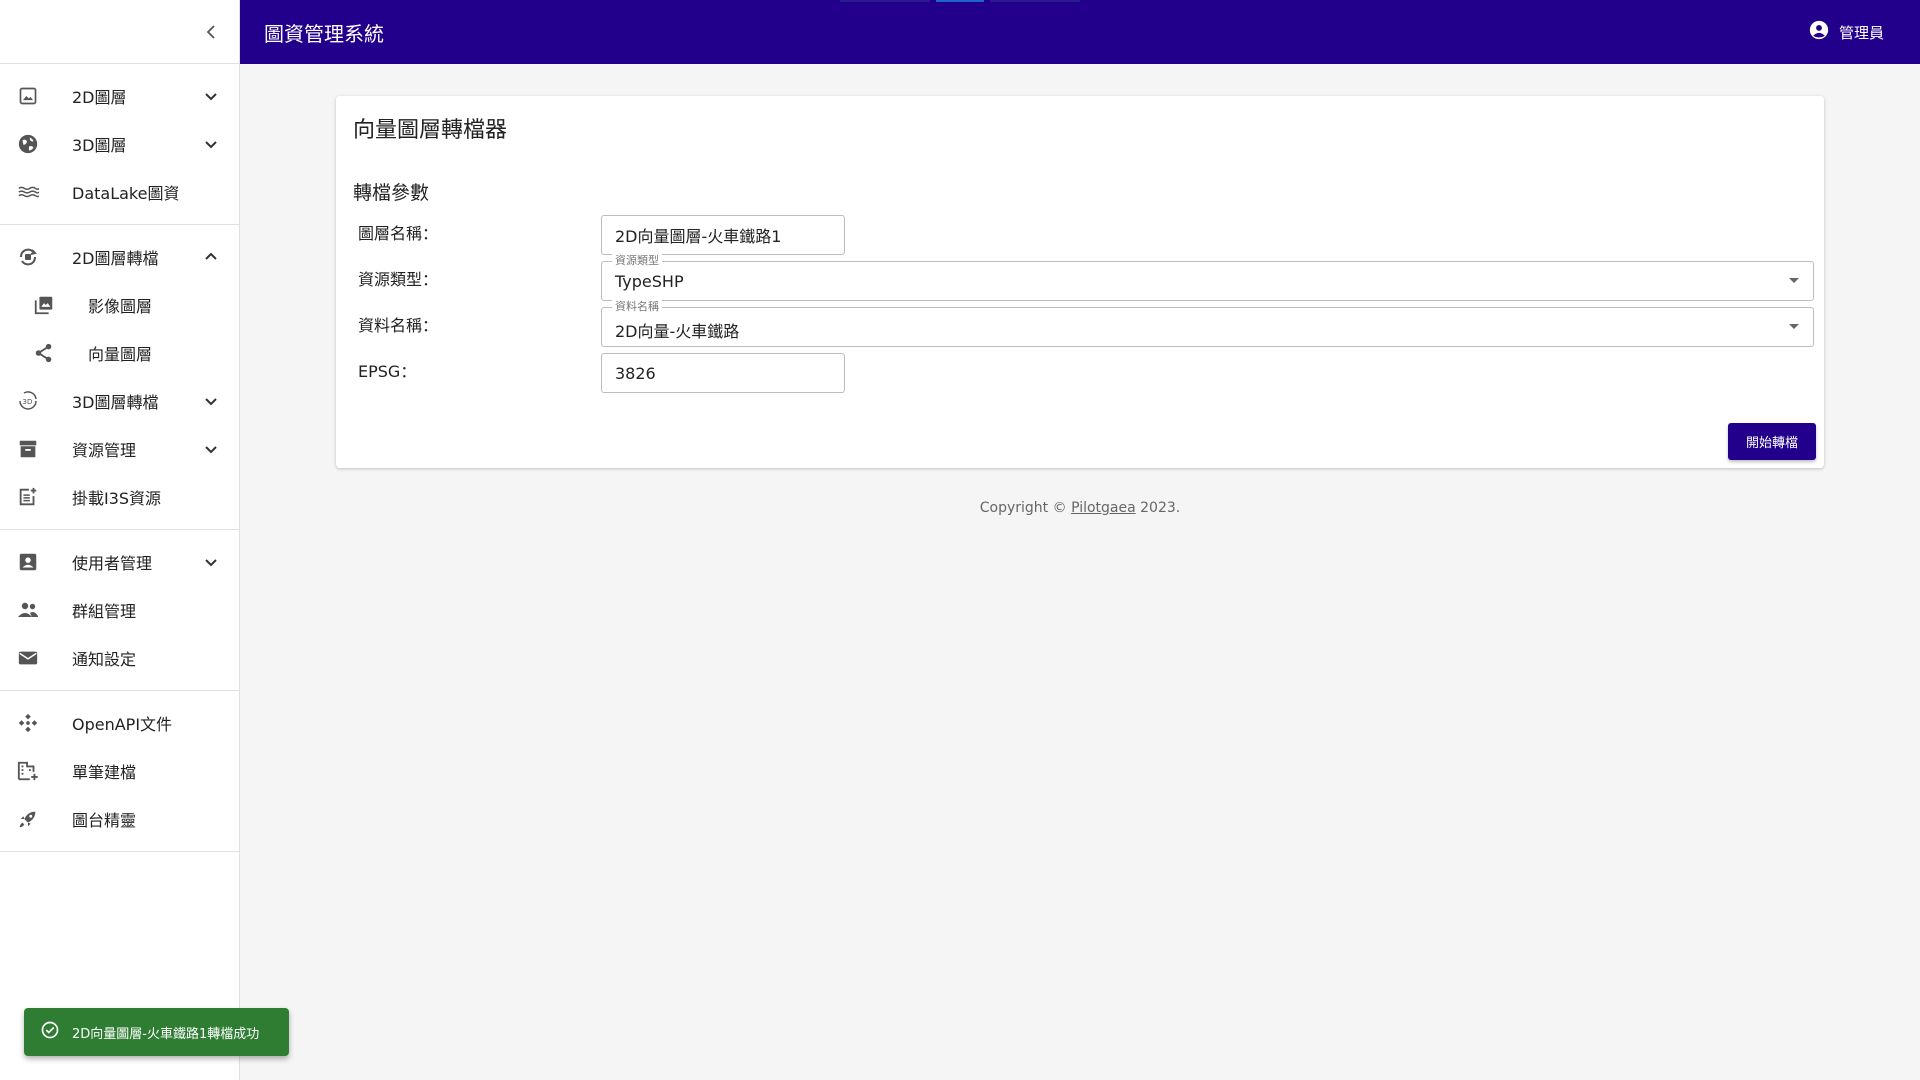 Image resolution: width=1920 pixels, height=1080 pixels. I want to click on source-type-value: TypeSHP, so click(649, 281).